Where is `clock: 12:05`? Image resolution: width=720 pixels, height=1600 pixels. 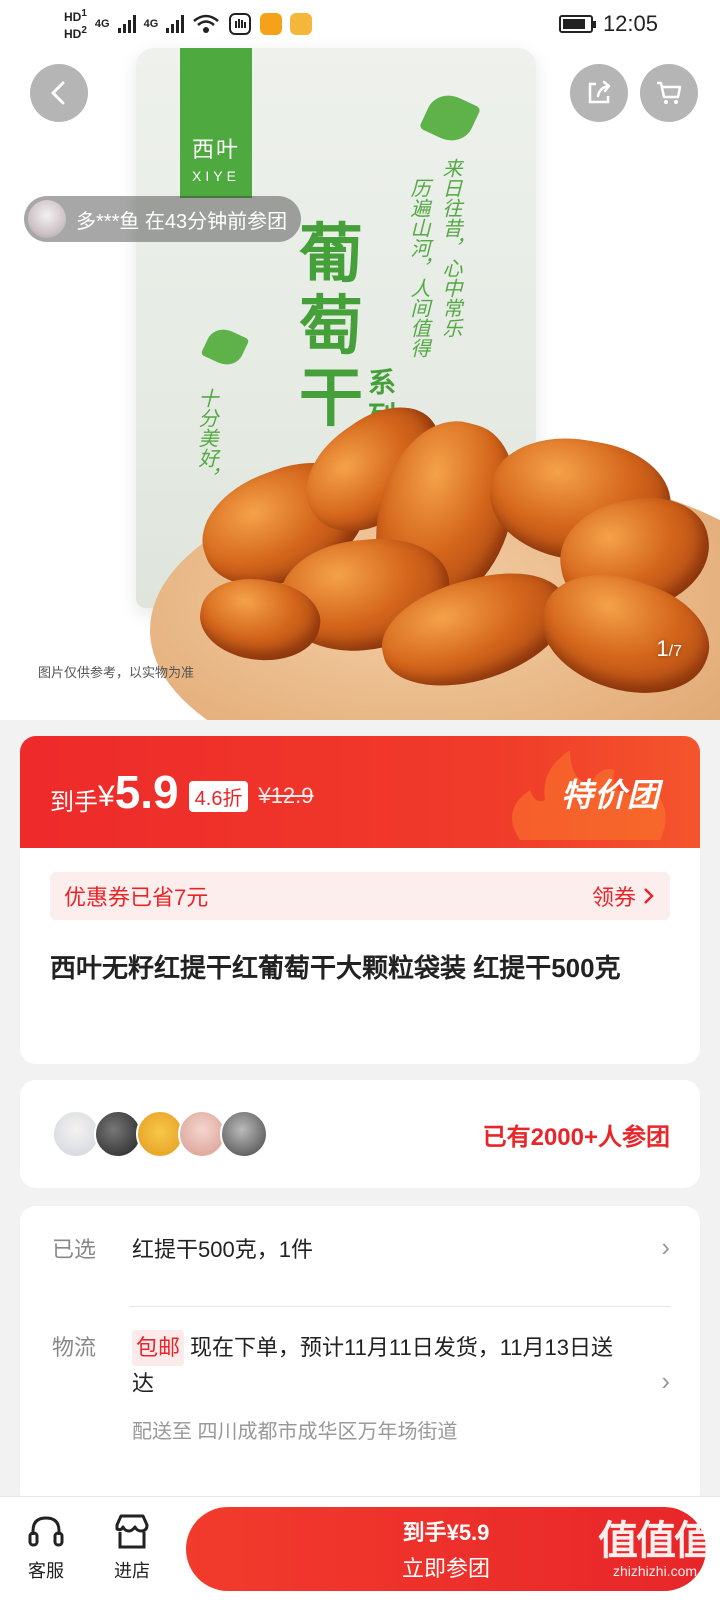 clock: 12:05 is located at coordinates (630, 23).